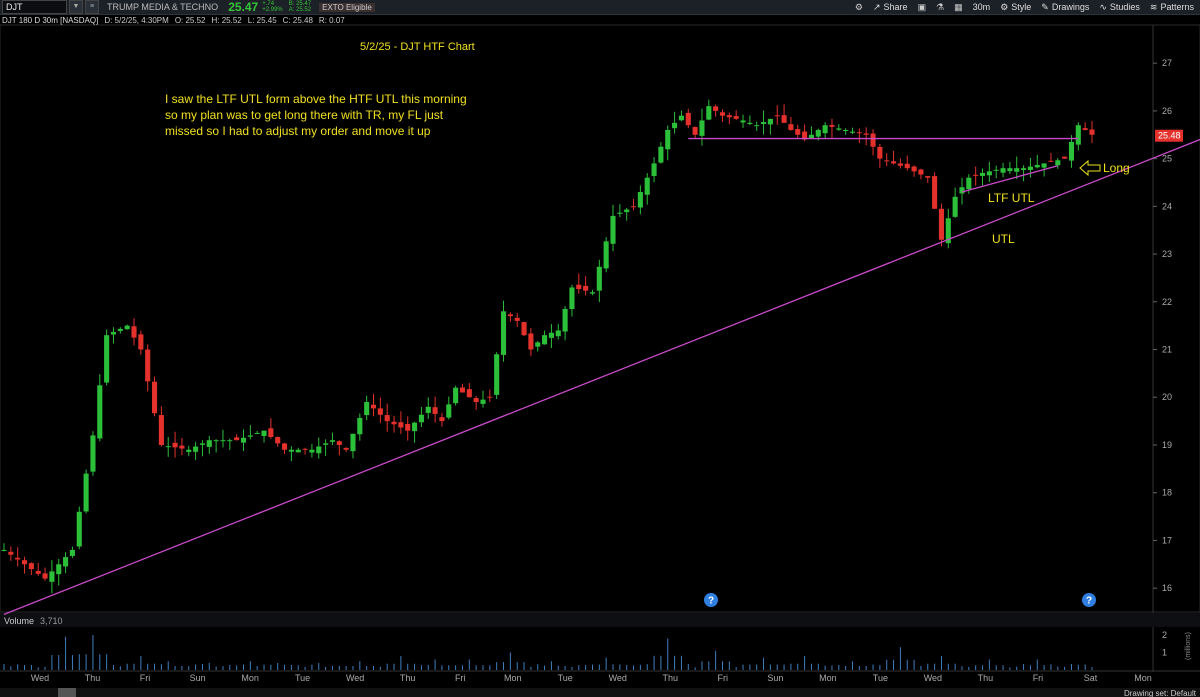 Image resolution: width=1200 pixels, height=697 pixels. Describe the element at coordinates (417, 47) in the screenshot. I see `chart-title: 5/2/25 - DJT HTF Chart` at that location.